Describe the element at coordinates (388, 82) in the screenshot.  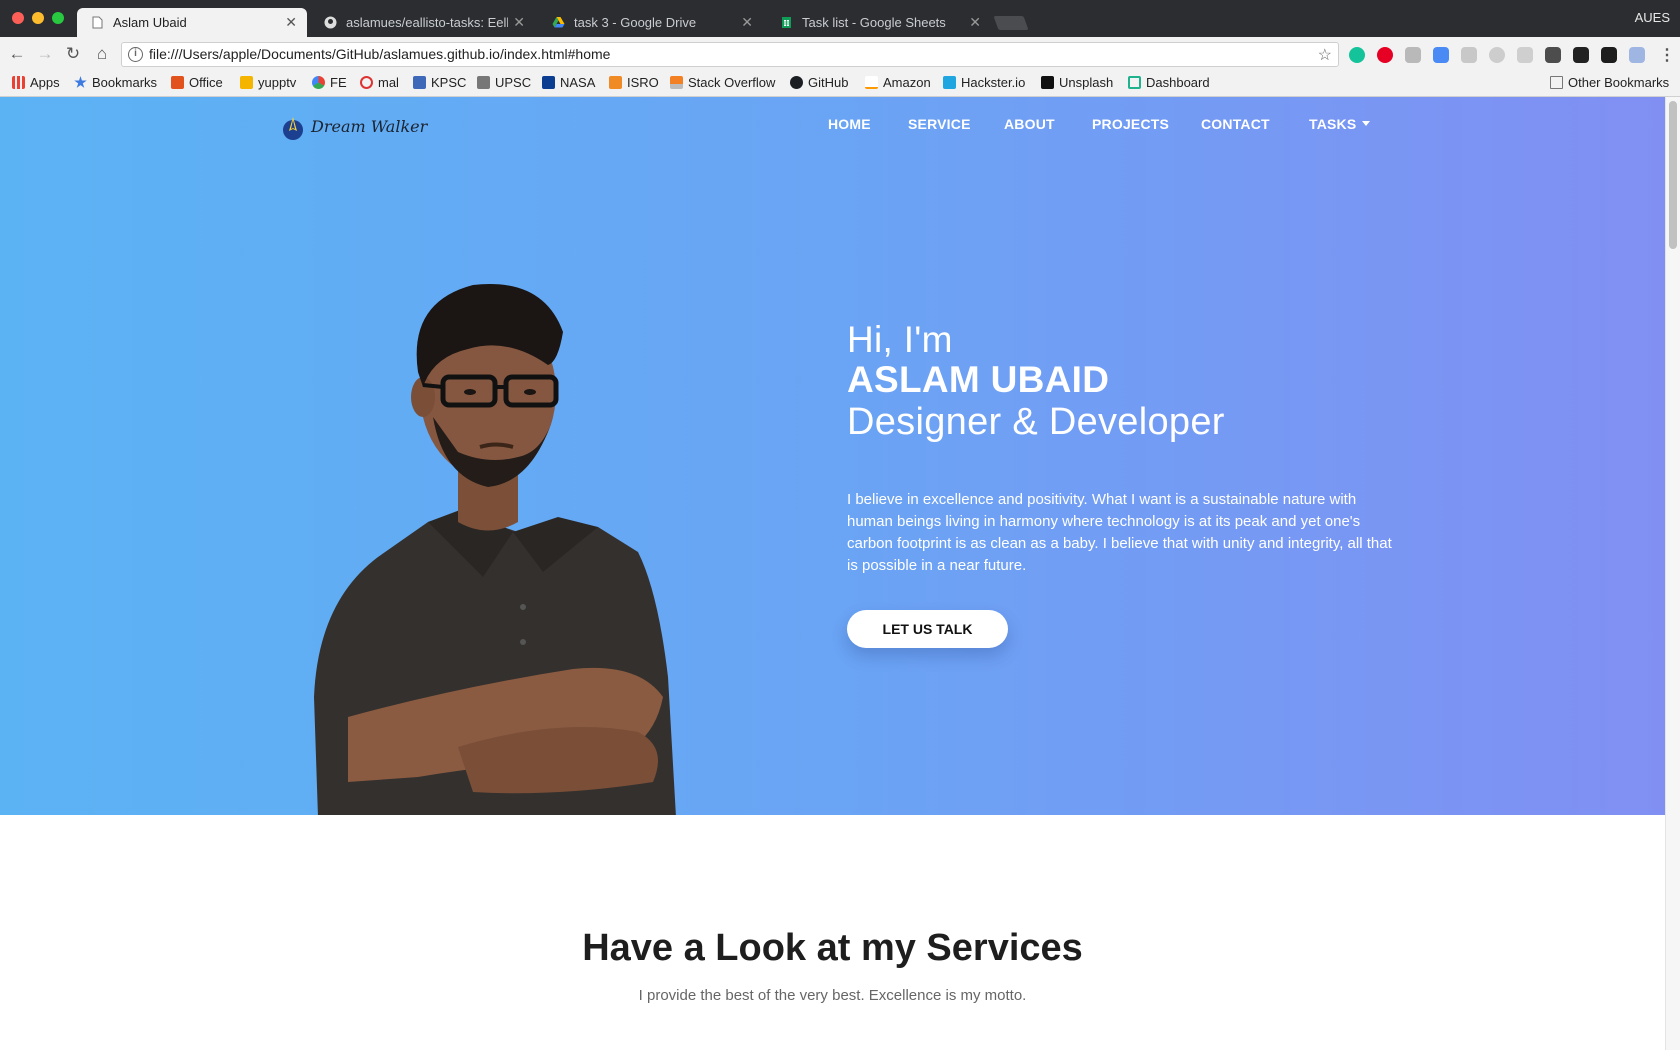
I see `bookmark-label: mal` at that location.